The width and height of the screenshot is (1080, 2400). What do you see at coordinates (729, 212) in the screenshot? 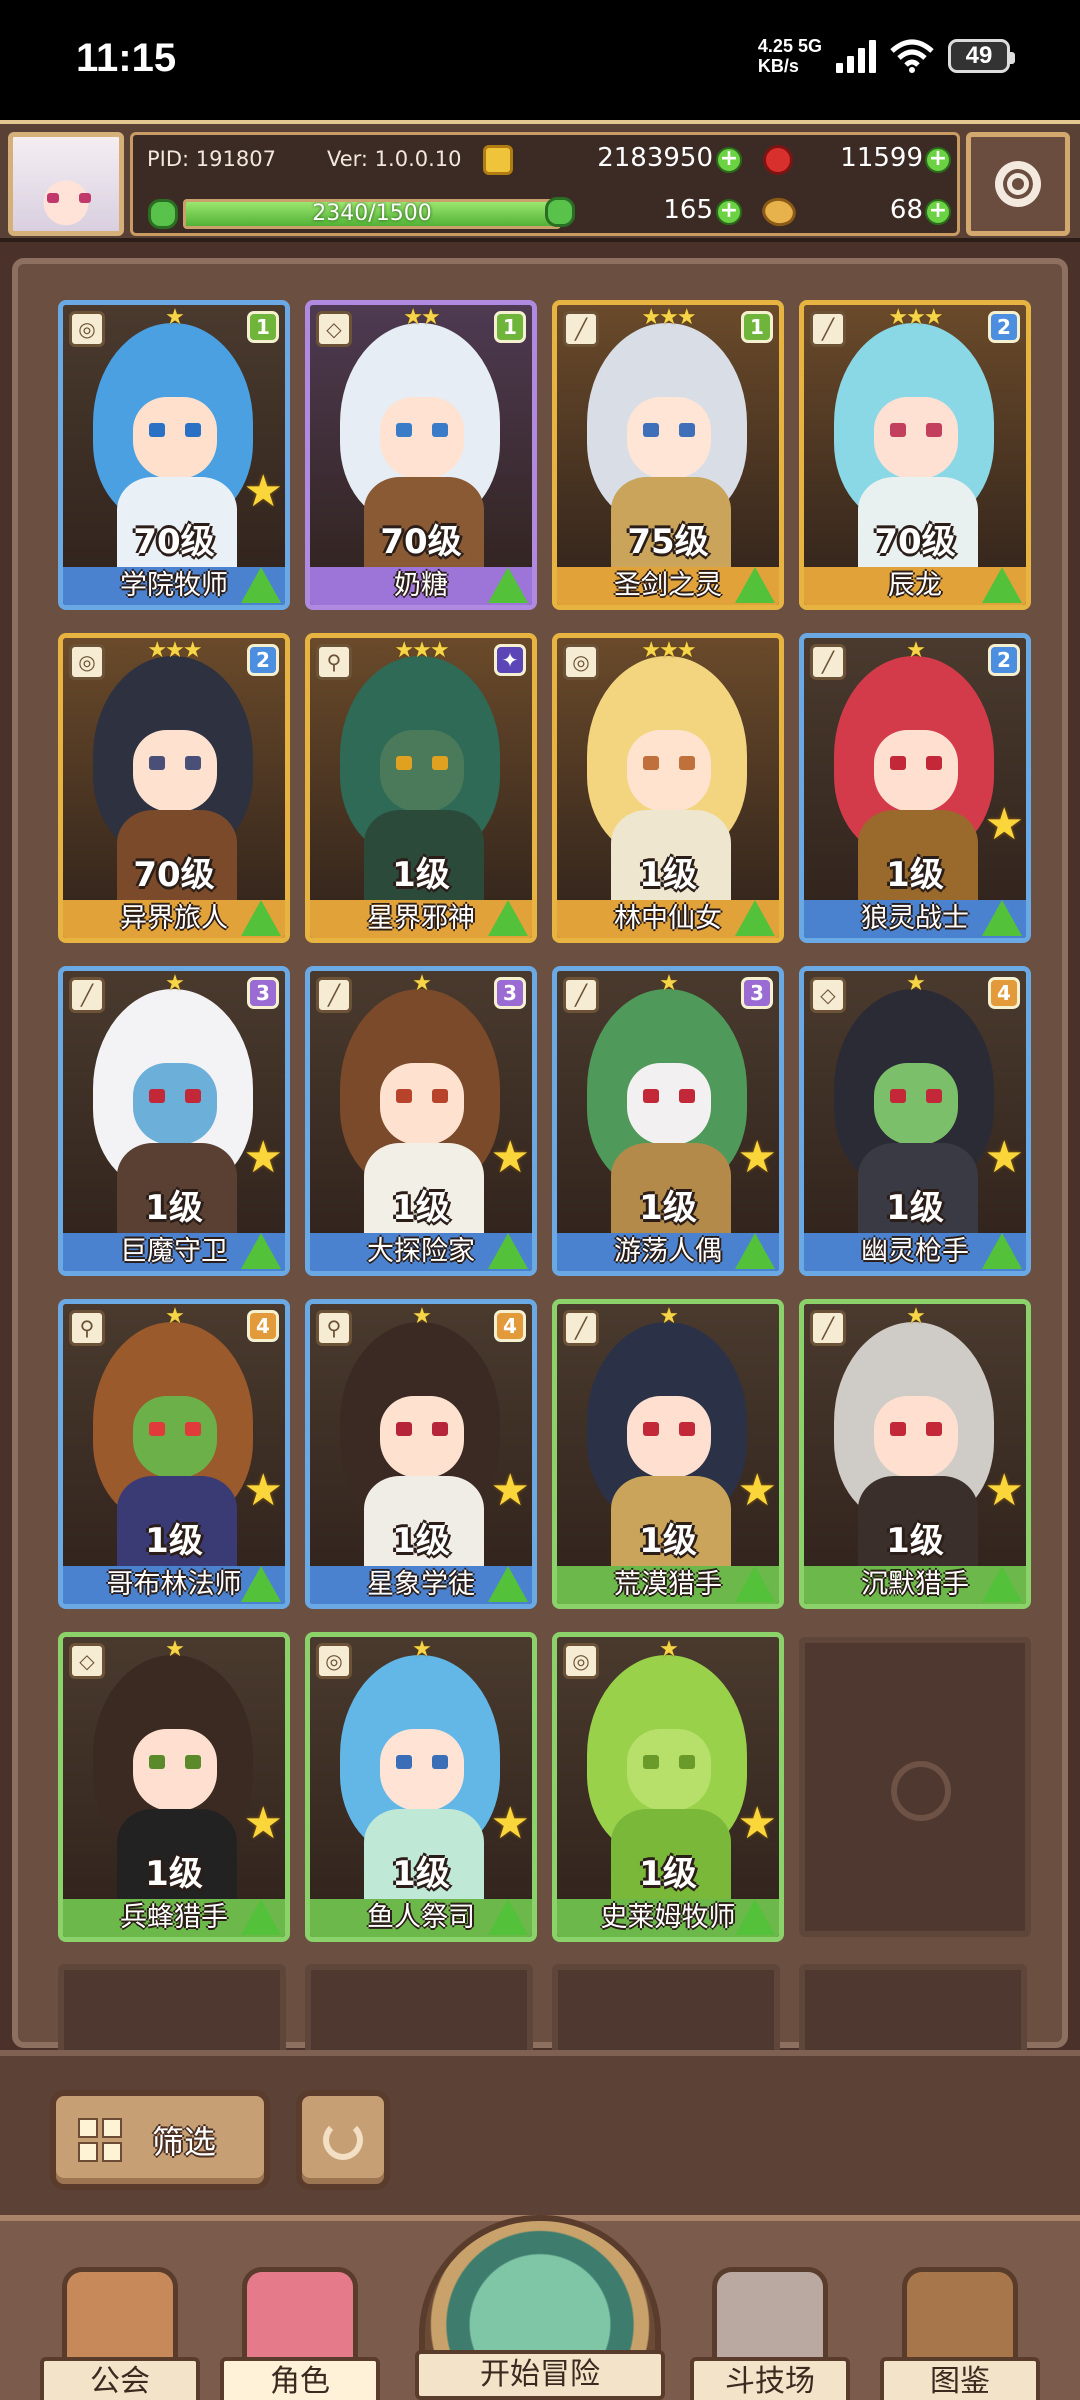
I see `add-clover-button: +` at bounding box center [729, 212].